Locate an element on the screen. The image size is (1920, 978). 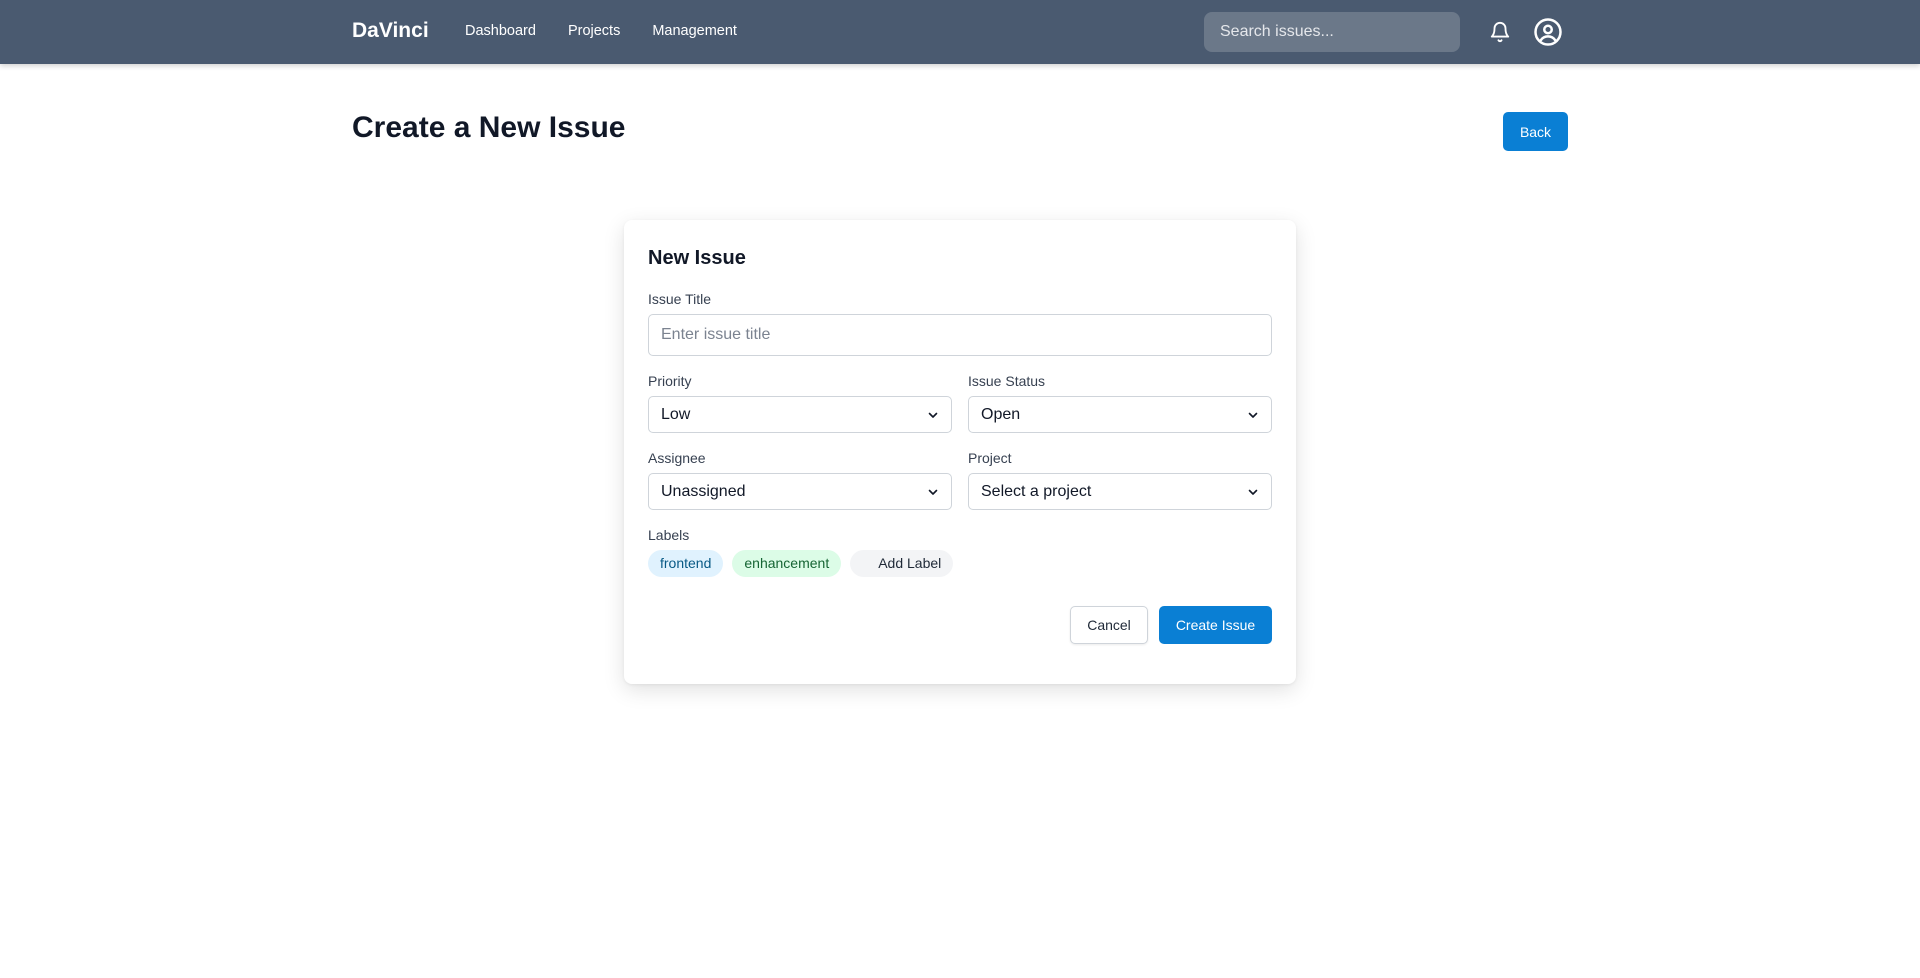
priority-label: Priority is located at coordinates (670, 381).